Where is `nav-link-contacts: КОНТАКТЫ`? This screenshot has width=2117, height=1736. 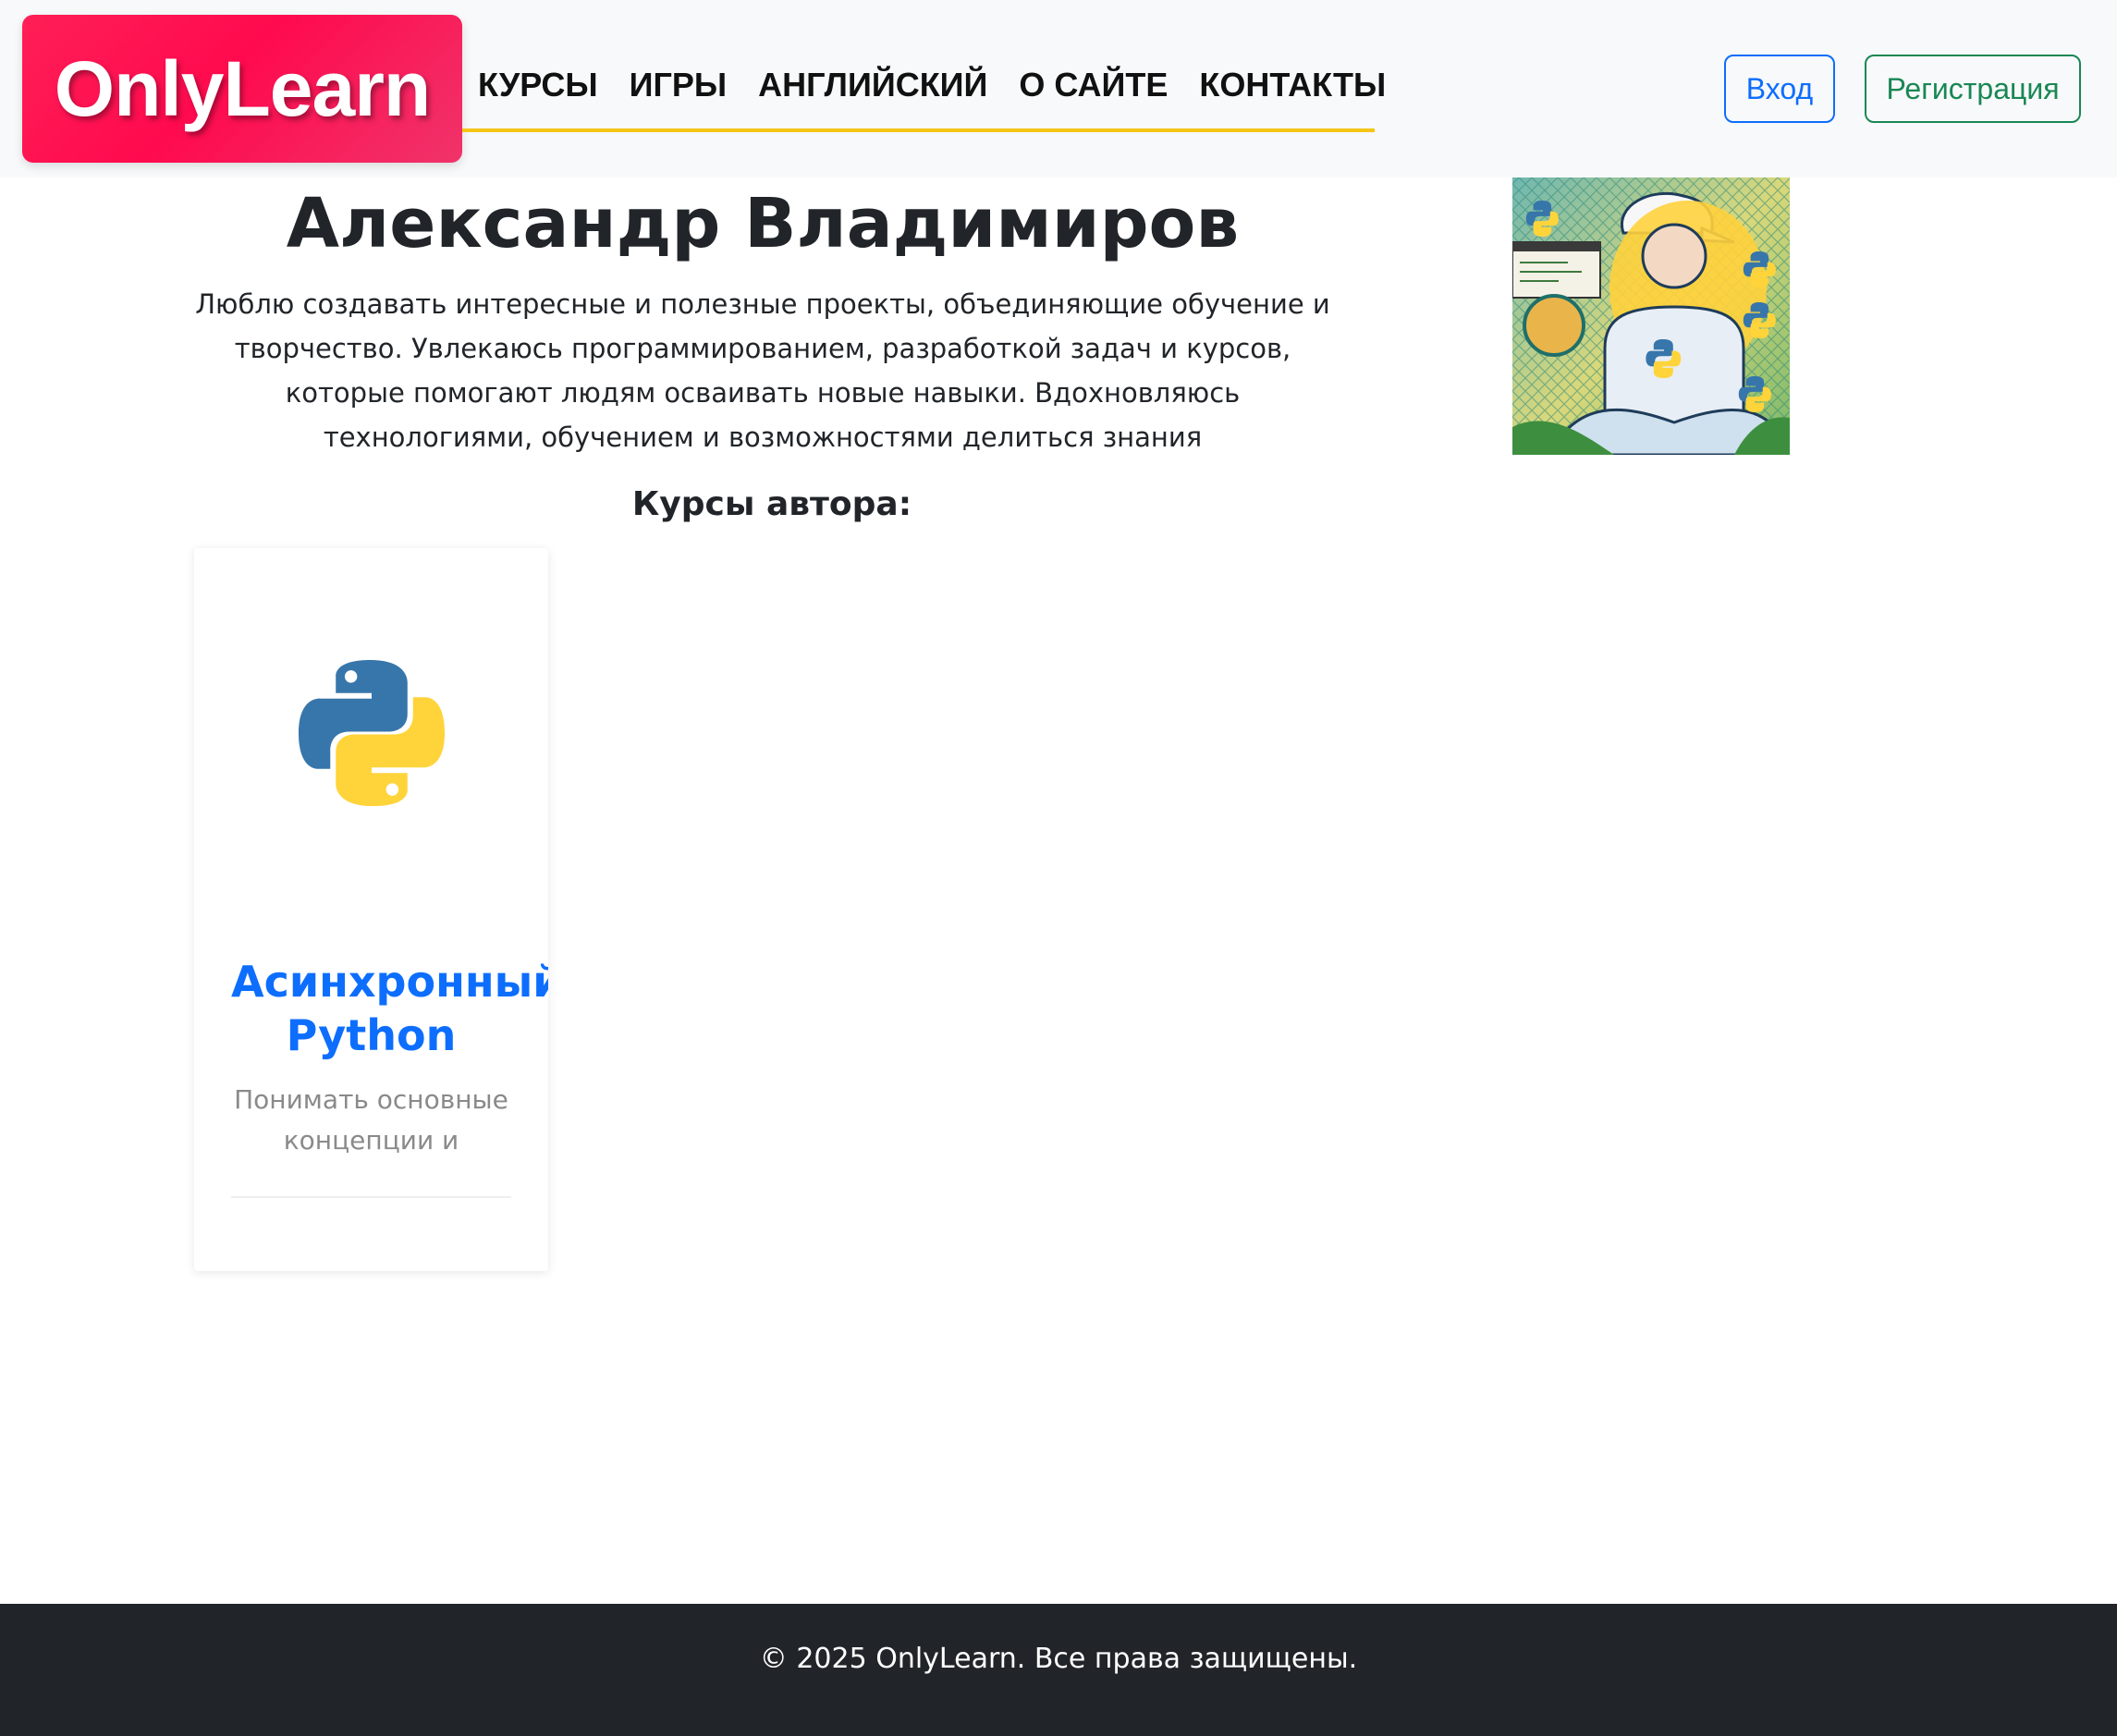
nav-link-contacts: КОНТАКТЫ is located at coordinates (1292, 85).